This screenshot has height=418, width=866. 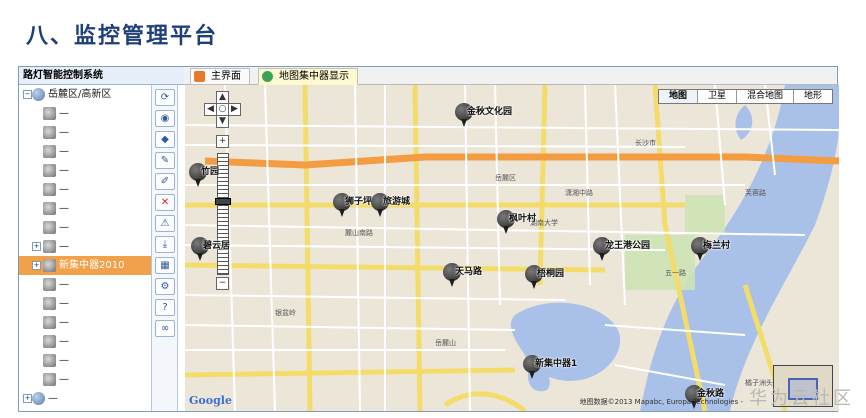 What do you see at coordinates (505, 177) in the screenshot?
I see `svg-text: 岳麓区` at bounding box center [505, 177].